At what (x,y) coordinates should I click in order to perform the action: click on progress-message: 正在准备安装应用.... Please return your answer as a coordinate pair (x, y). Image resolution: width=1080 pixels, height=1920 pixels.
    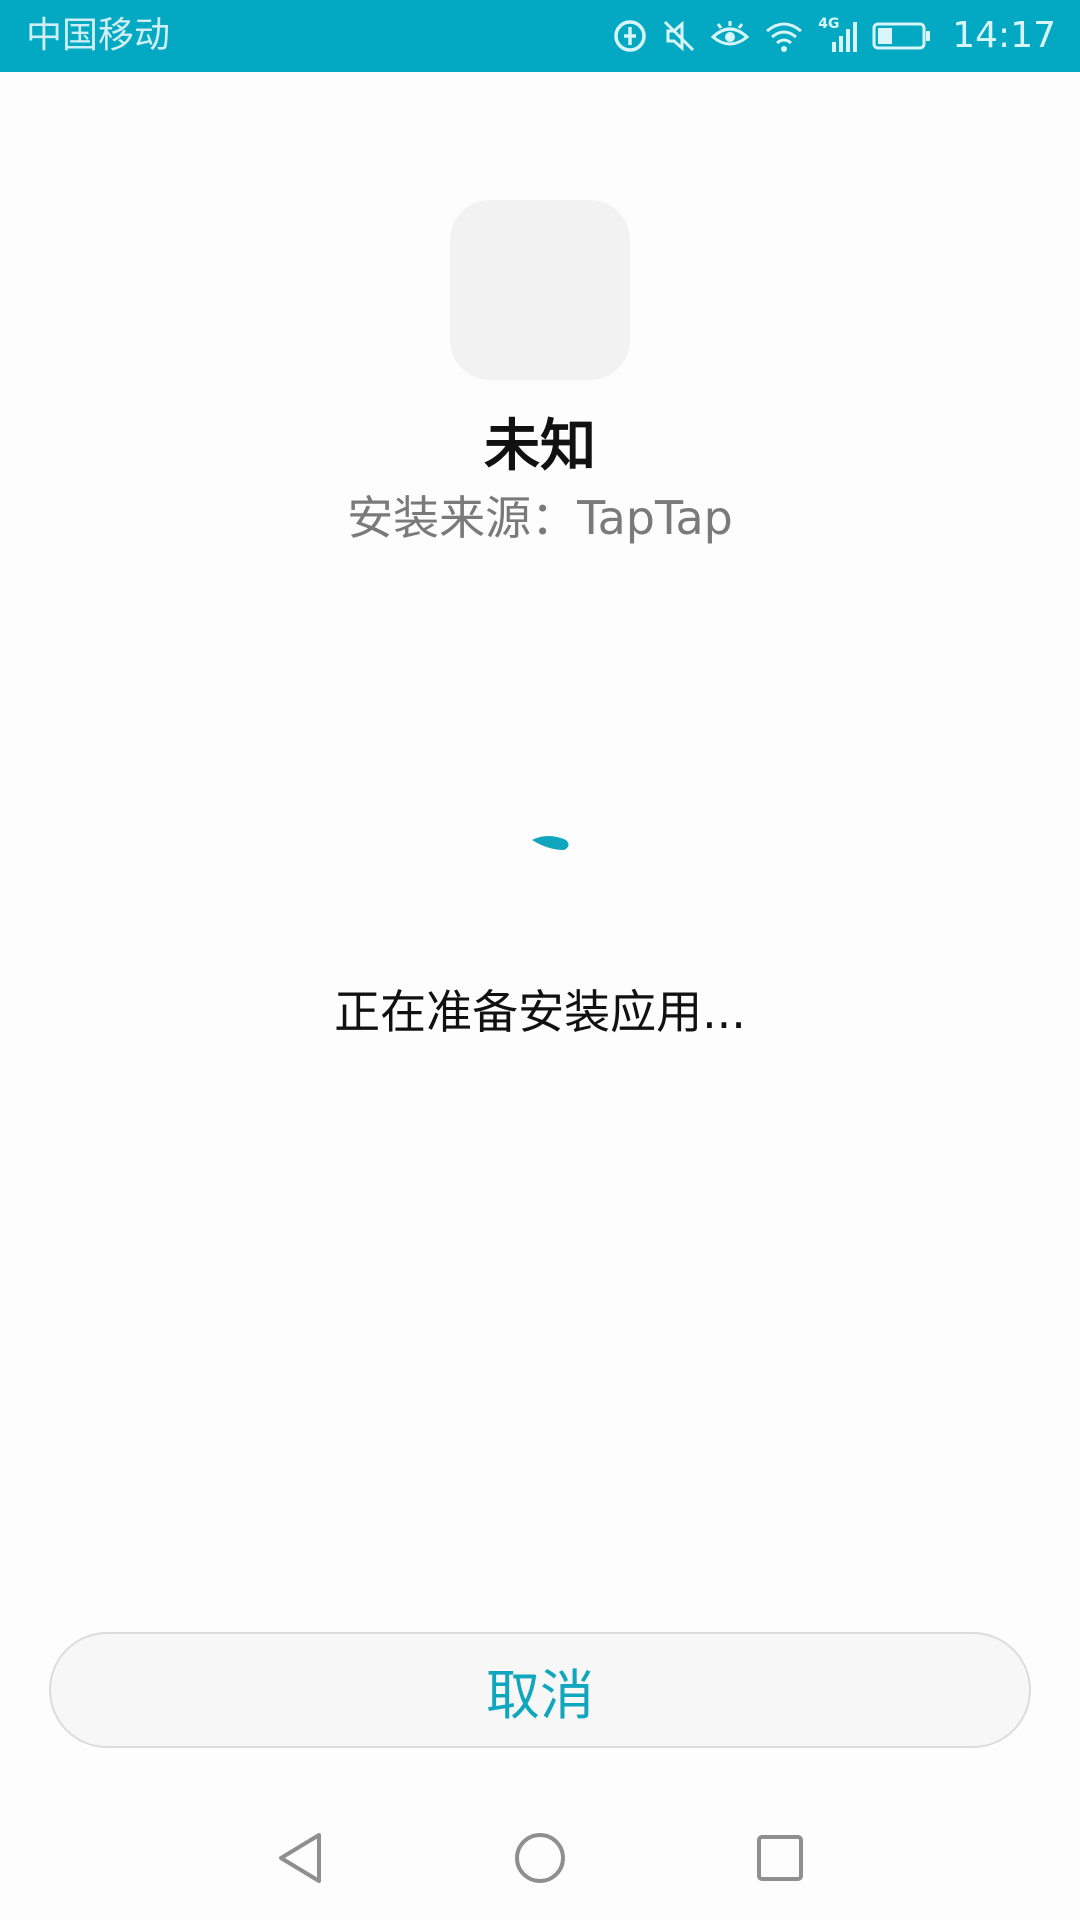
    Looking at the image, I should click on (540, 1012).